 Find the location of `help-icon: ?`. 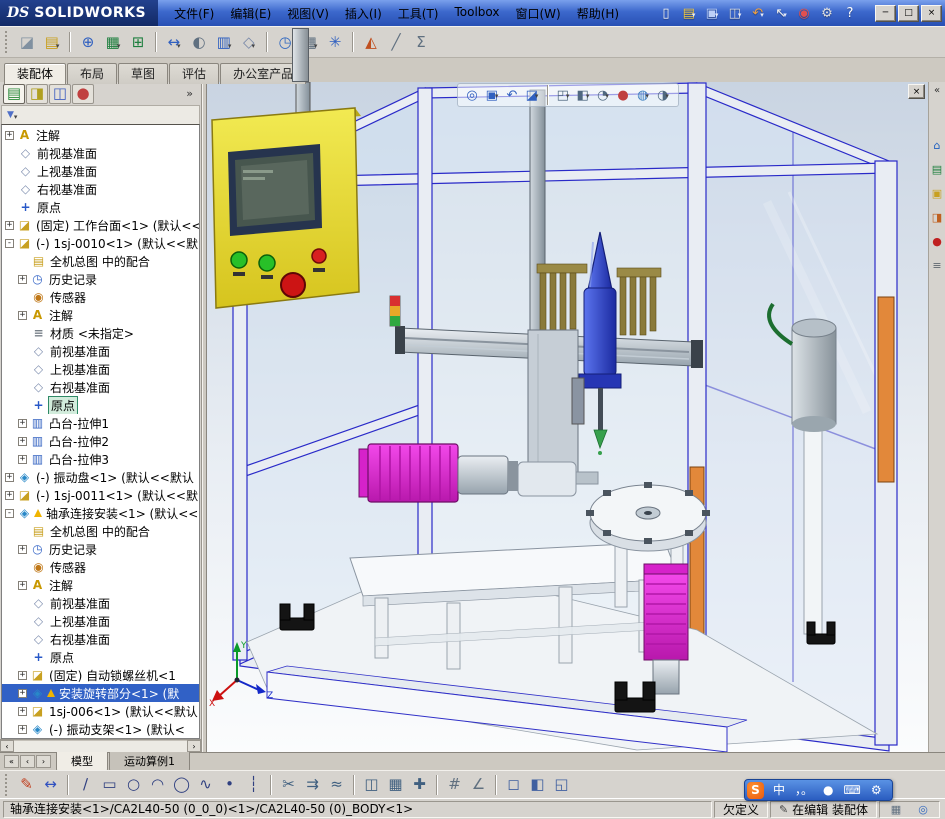

help-icon: ? is located at coordinates (850, 13).